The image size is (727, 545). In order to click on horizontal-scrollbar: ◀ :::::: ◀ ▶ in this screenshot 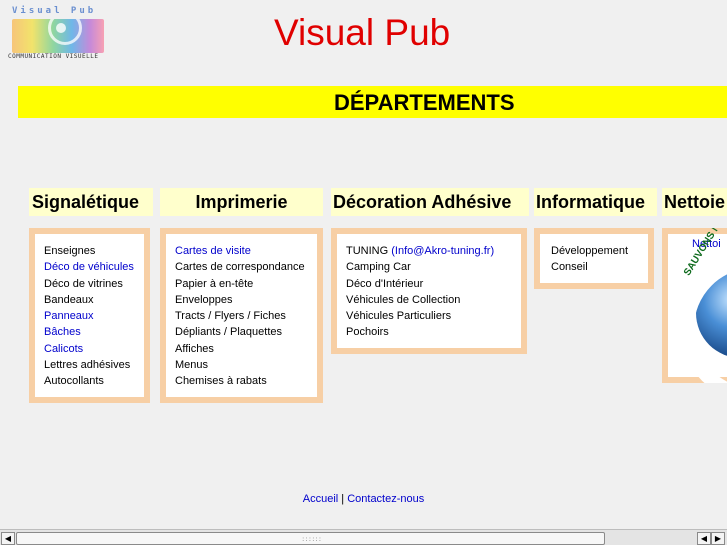, I will do `click(363, 537)`.